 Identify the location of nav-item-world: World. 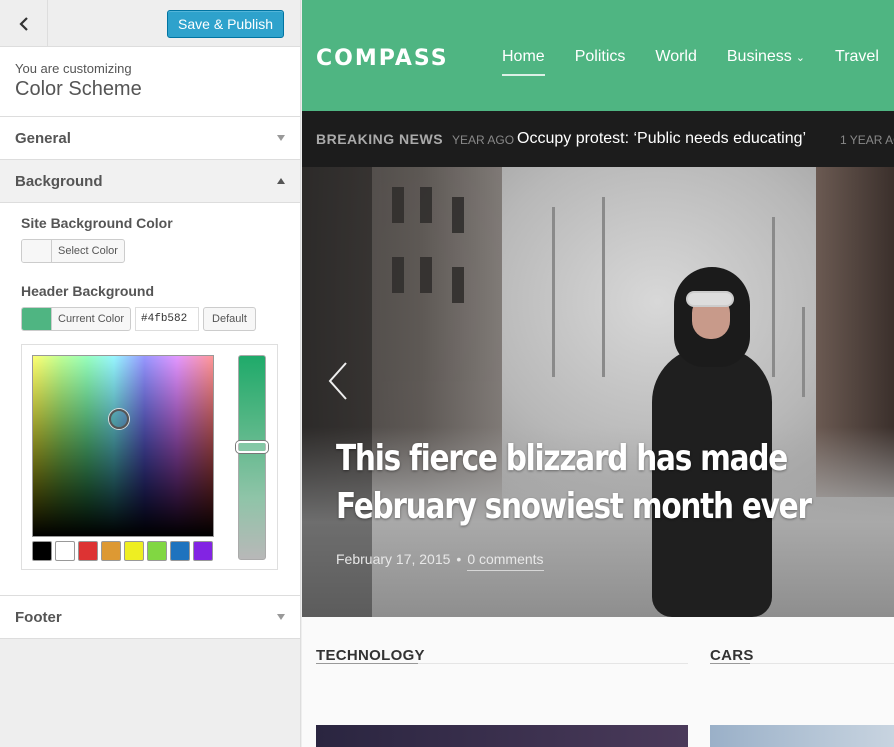
(676, 60).